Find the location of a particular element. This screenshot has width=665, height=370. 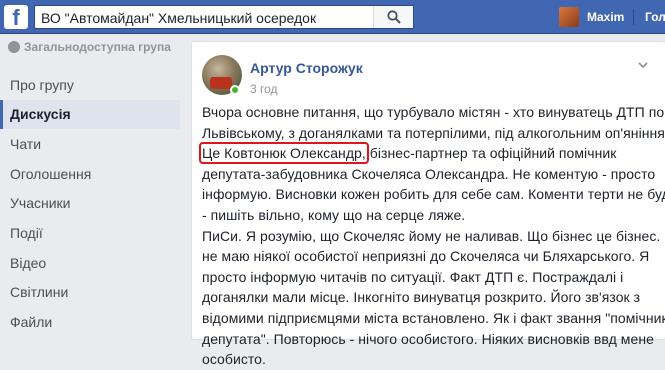

sidebar-item-members: Учасники is located at coordinates (90, 203).